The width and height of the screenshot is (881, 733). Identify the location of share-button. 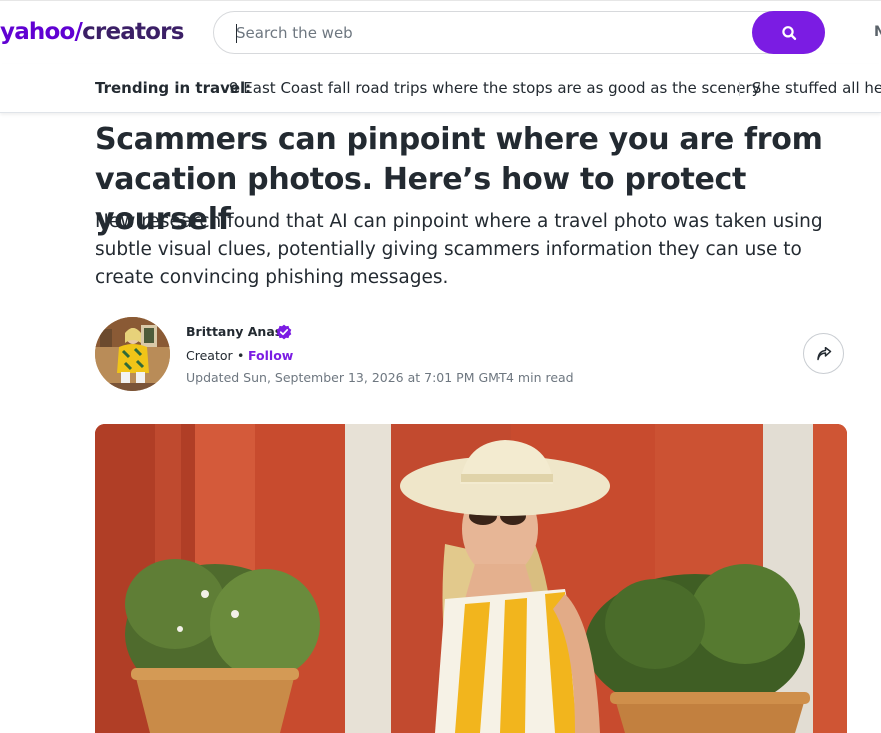
(823, 353).